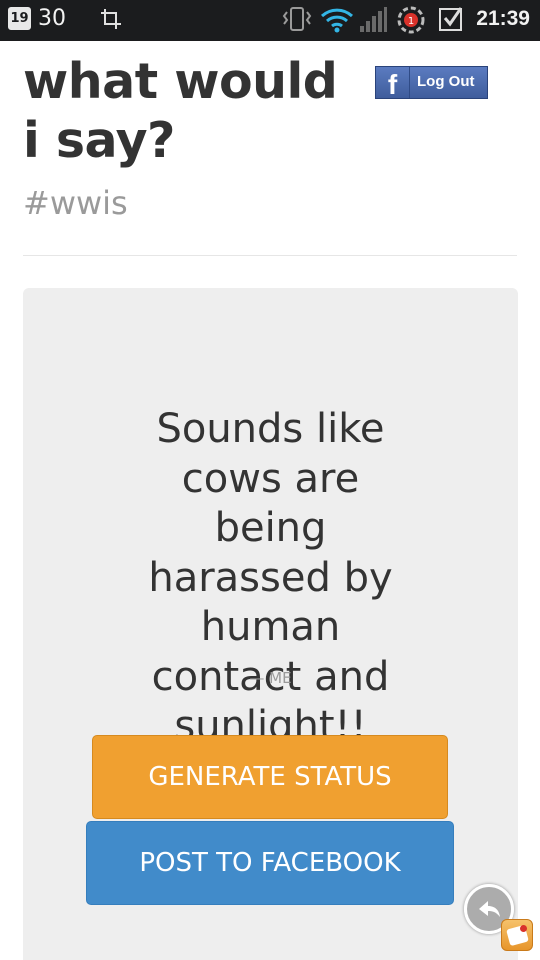 Image resolution: width=540 pixels, height=960 pixels. I want to click on calendar-icon: 19, so click(19, 18).